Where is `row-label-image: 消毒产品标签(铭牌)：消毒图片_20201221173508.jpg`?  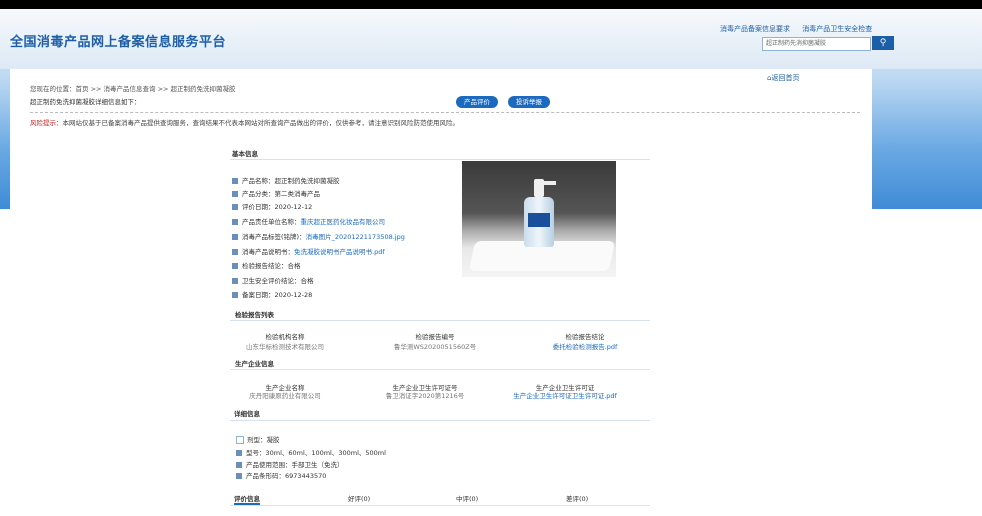
row-label-image: 消毒产品标签(铭牌)：消毒图片_20201221173508.jpg is located at coordinates (318, 236).